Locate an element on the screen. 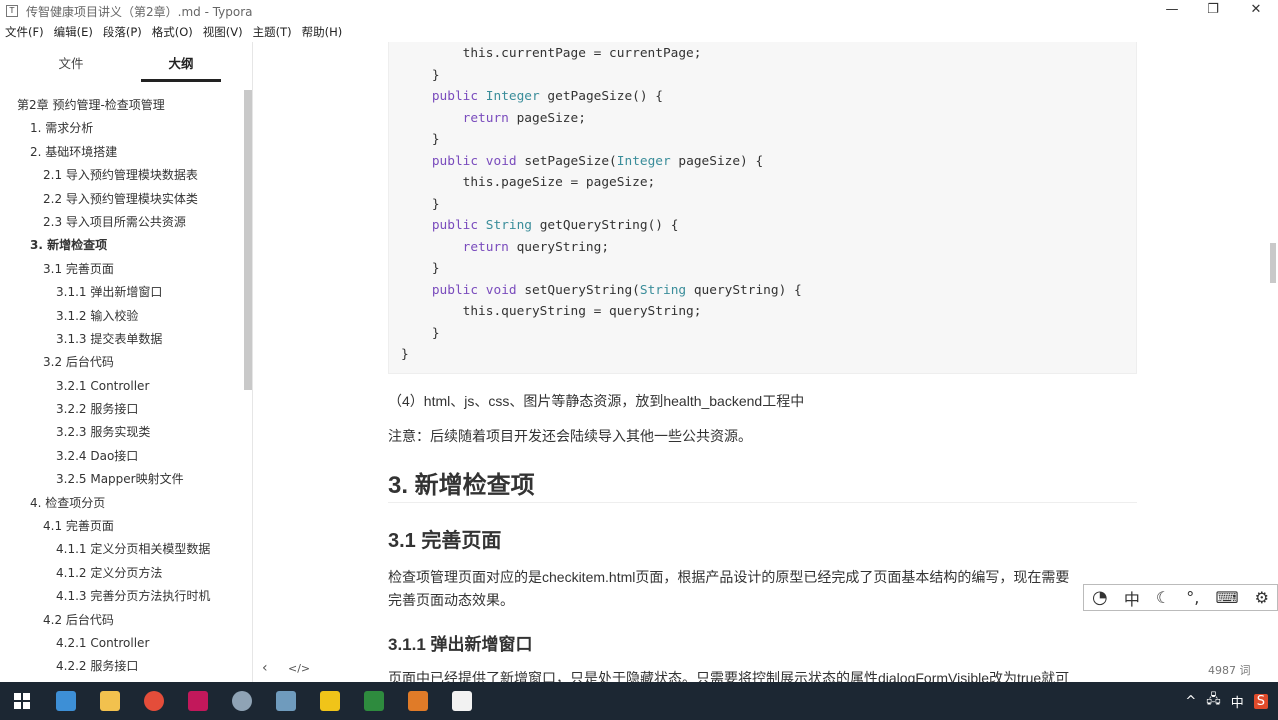 The width and height of the screenshot is (1278, 720). title-bar: T 传智健康项目讲义（第2章）.md - Typora — ❐ ✕ is located at coordinates (639, 11).